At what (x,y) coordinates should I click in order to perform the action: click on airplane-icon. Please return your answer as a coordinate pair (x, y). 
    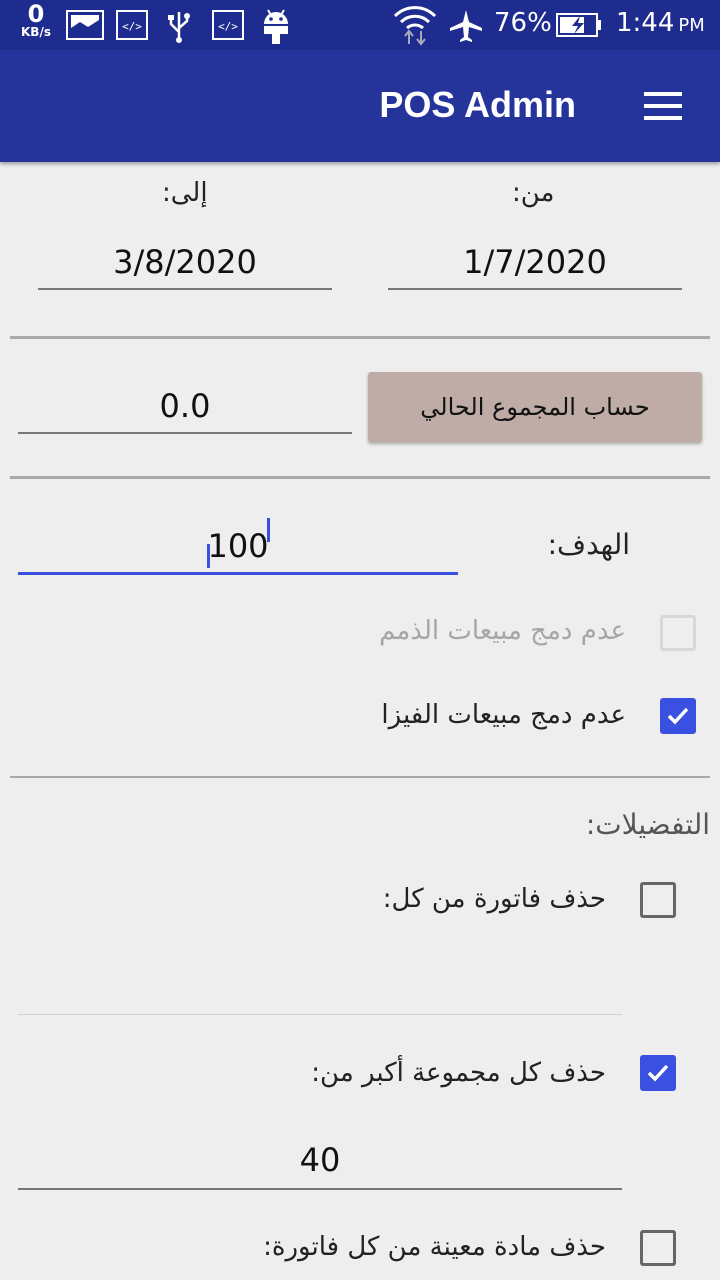
    Looking at the image, I should click on (466, 26).